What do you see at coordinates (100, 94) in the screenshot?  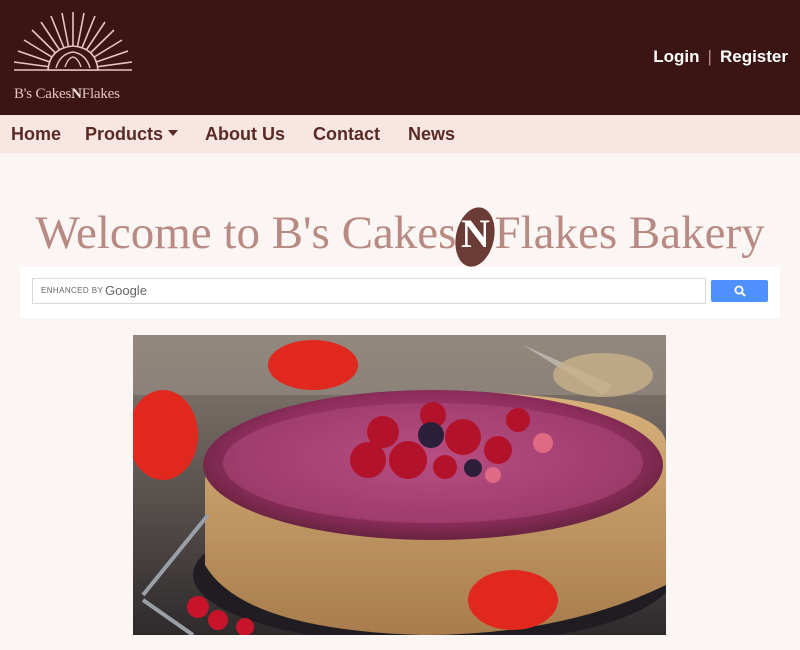 I see `logo-suffix: Flakes` at bounding box center [100, 94].